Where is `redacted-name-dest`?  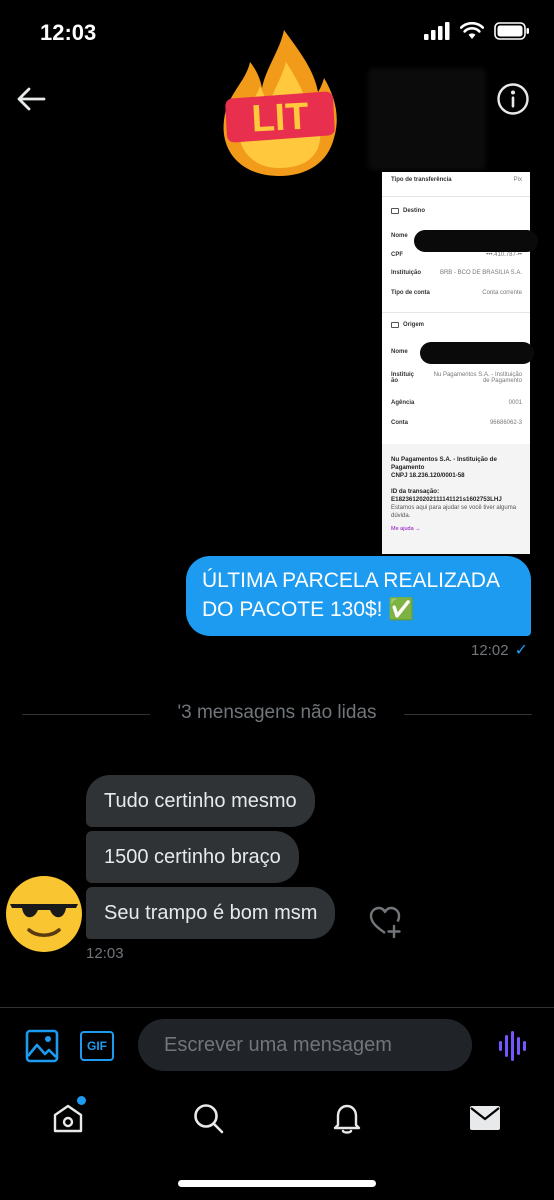 redacted-name-dest is located at coordinates (476, 241).